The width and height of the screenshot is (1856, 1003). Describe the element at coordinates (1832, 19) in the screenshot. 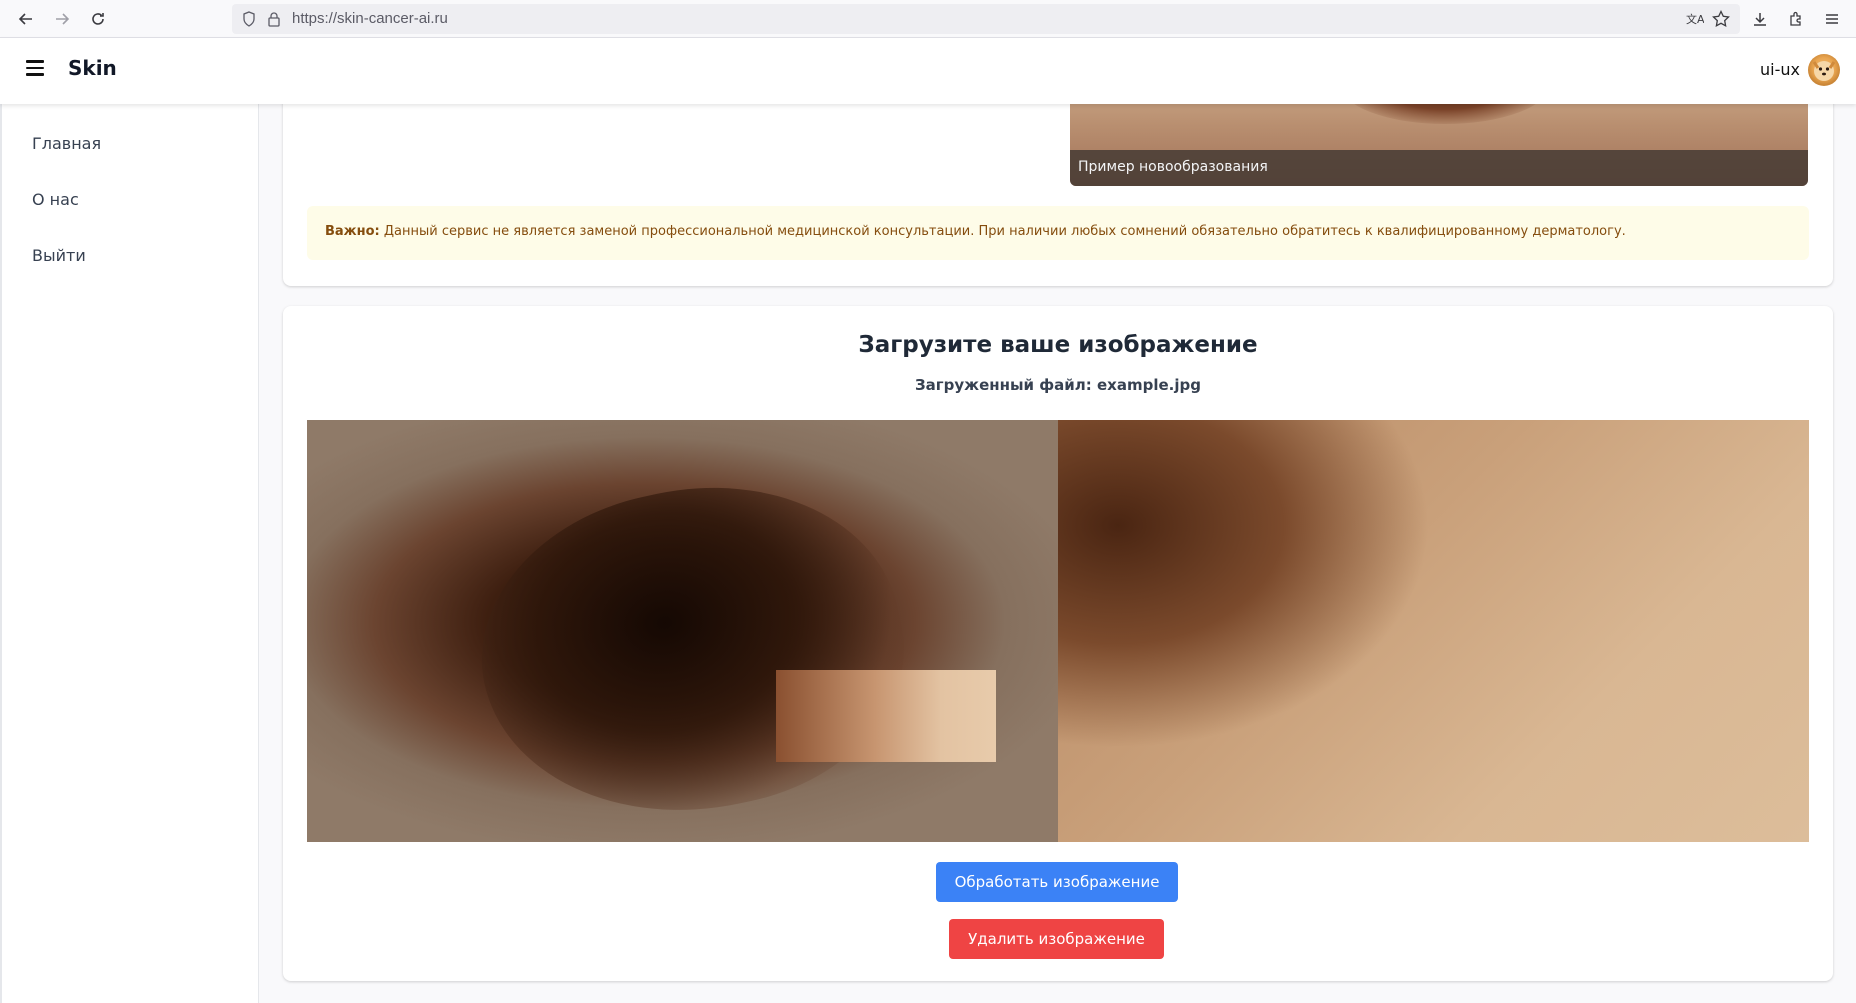

I see `menu-icon` at that location.